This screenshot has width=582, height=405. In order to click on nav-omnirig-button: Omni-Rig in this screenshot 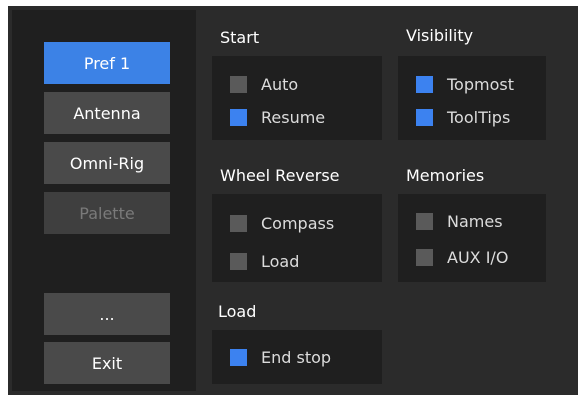, I will do `click(107, 163)`.